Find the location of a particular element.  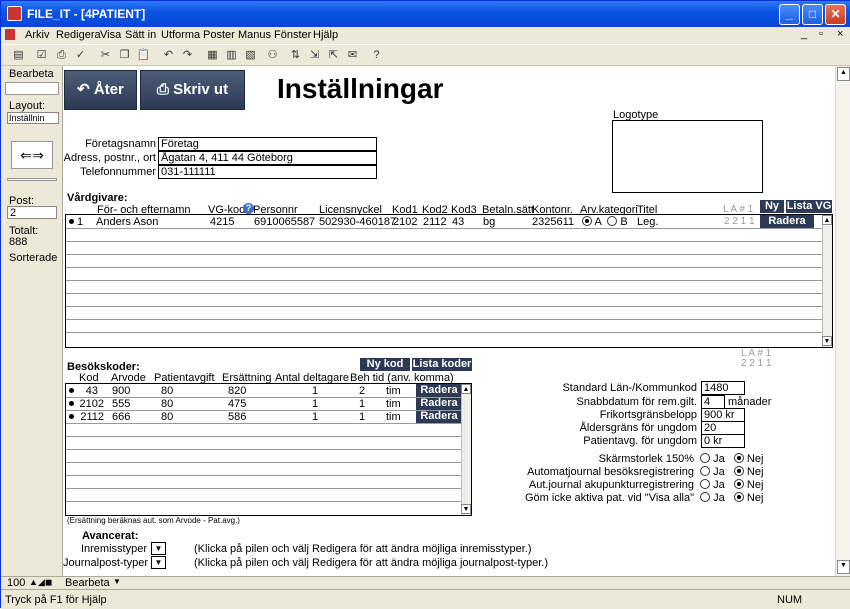

caregiver-kod2: 2112 is located at coordinates (435, 222).